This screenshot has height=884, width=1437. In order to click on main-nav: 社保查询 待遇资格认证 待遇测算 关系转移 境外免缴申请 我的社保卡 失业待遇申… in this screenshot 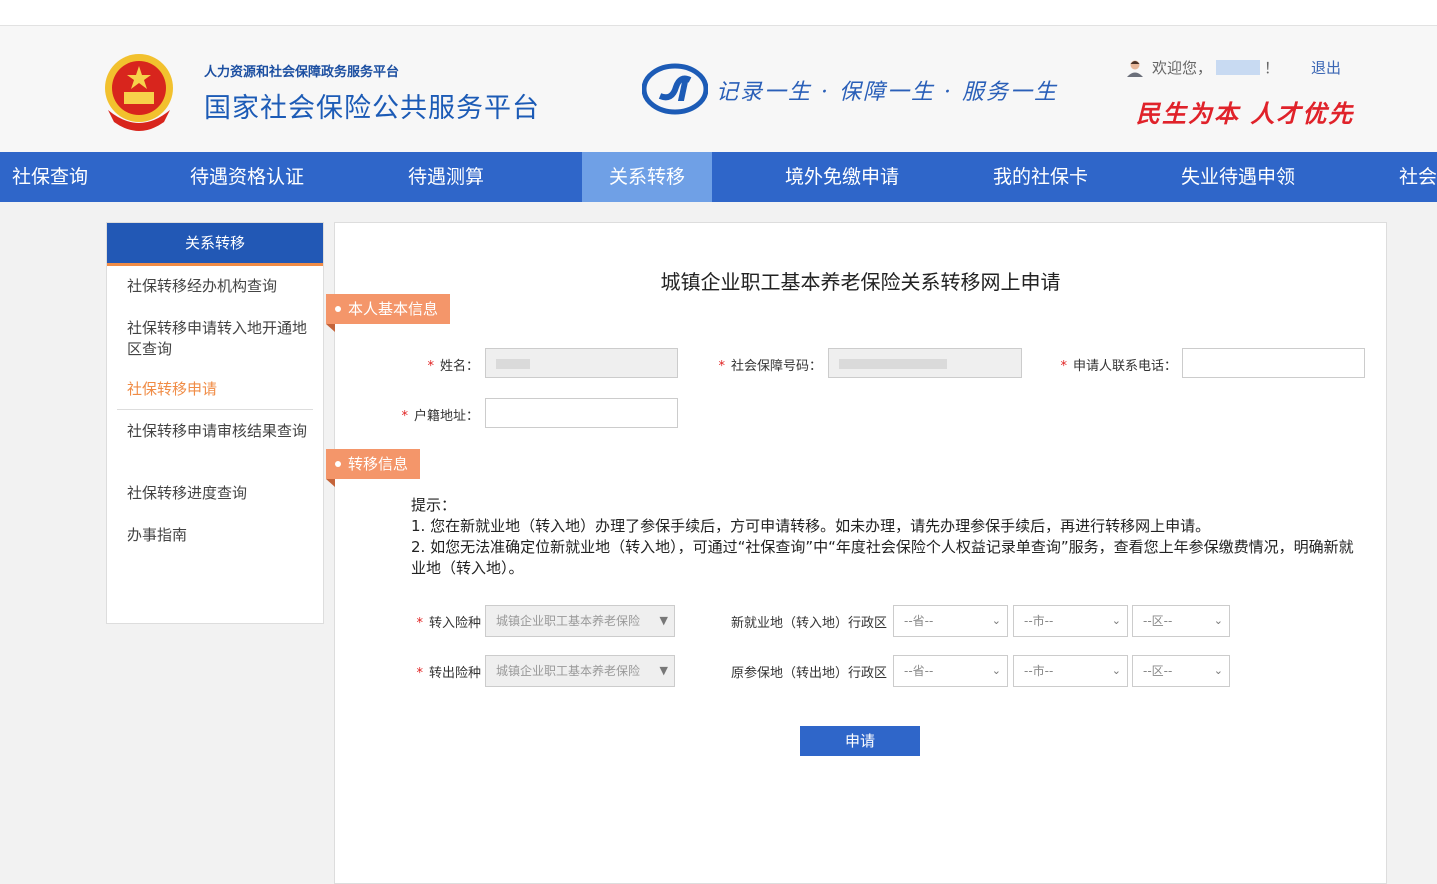, I will do `click(718, 177)`.